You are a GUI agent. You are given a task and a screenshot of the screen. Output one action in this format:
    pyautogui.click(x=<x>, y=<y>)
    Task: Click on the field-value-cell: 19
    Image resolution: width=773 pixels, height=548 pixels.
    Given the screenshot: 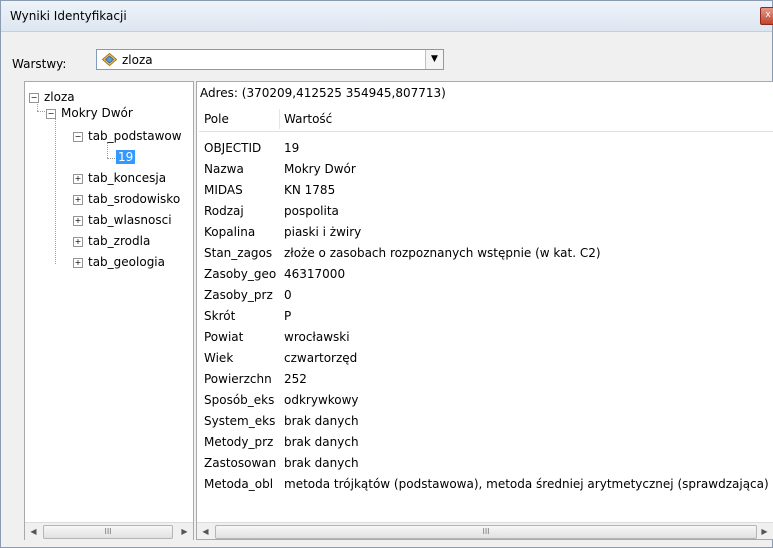 What is the action you would take?
    pyautogui.click(x=292, y=148)
    